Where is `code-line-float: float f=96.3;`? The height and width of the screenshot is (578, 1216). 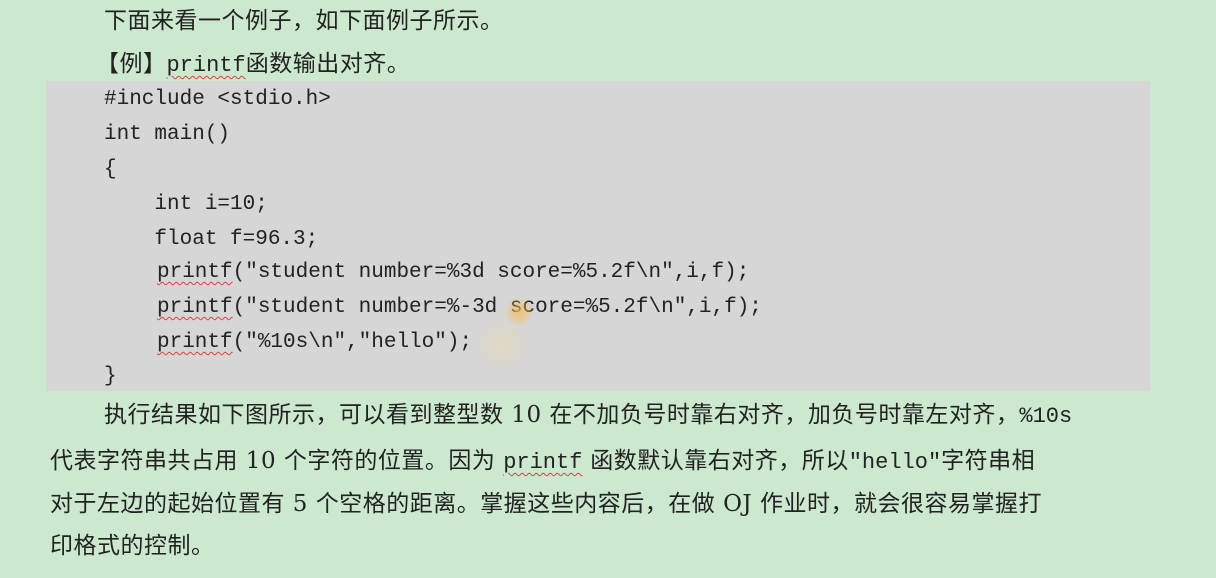 code-line-float: float f=96.3; is located at coordinates (211, 239).